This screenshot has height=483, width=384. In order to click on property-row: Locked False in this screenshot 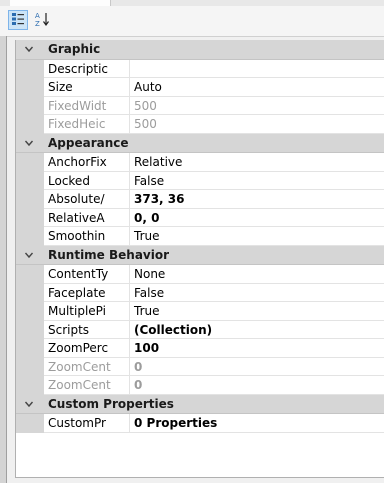, I will do `click(200, 180)`.